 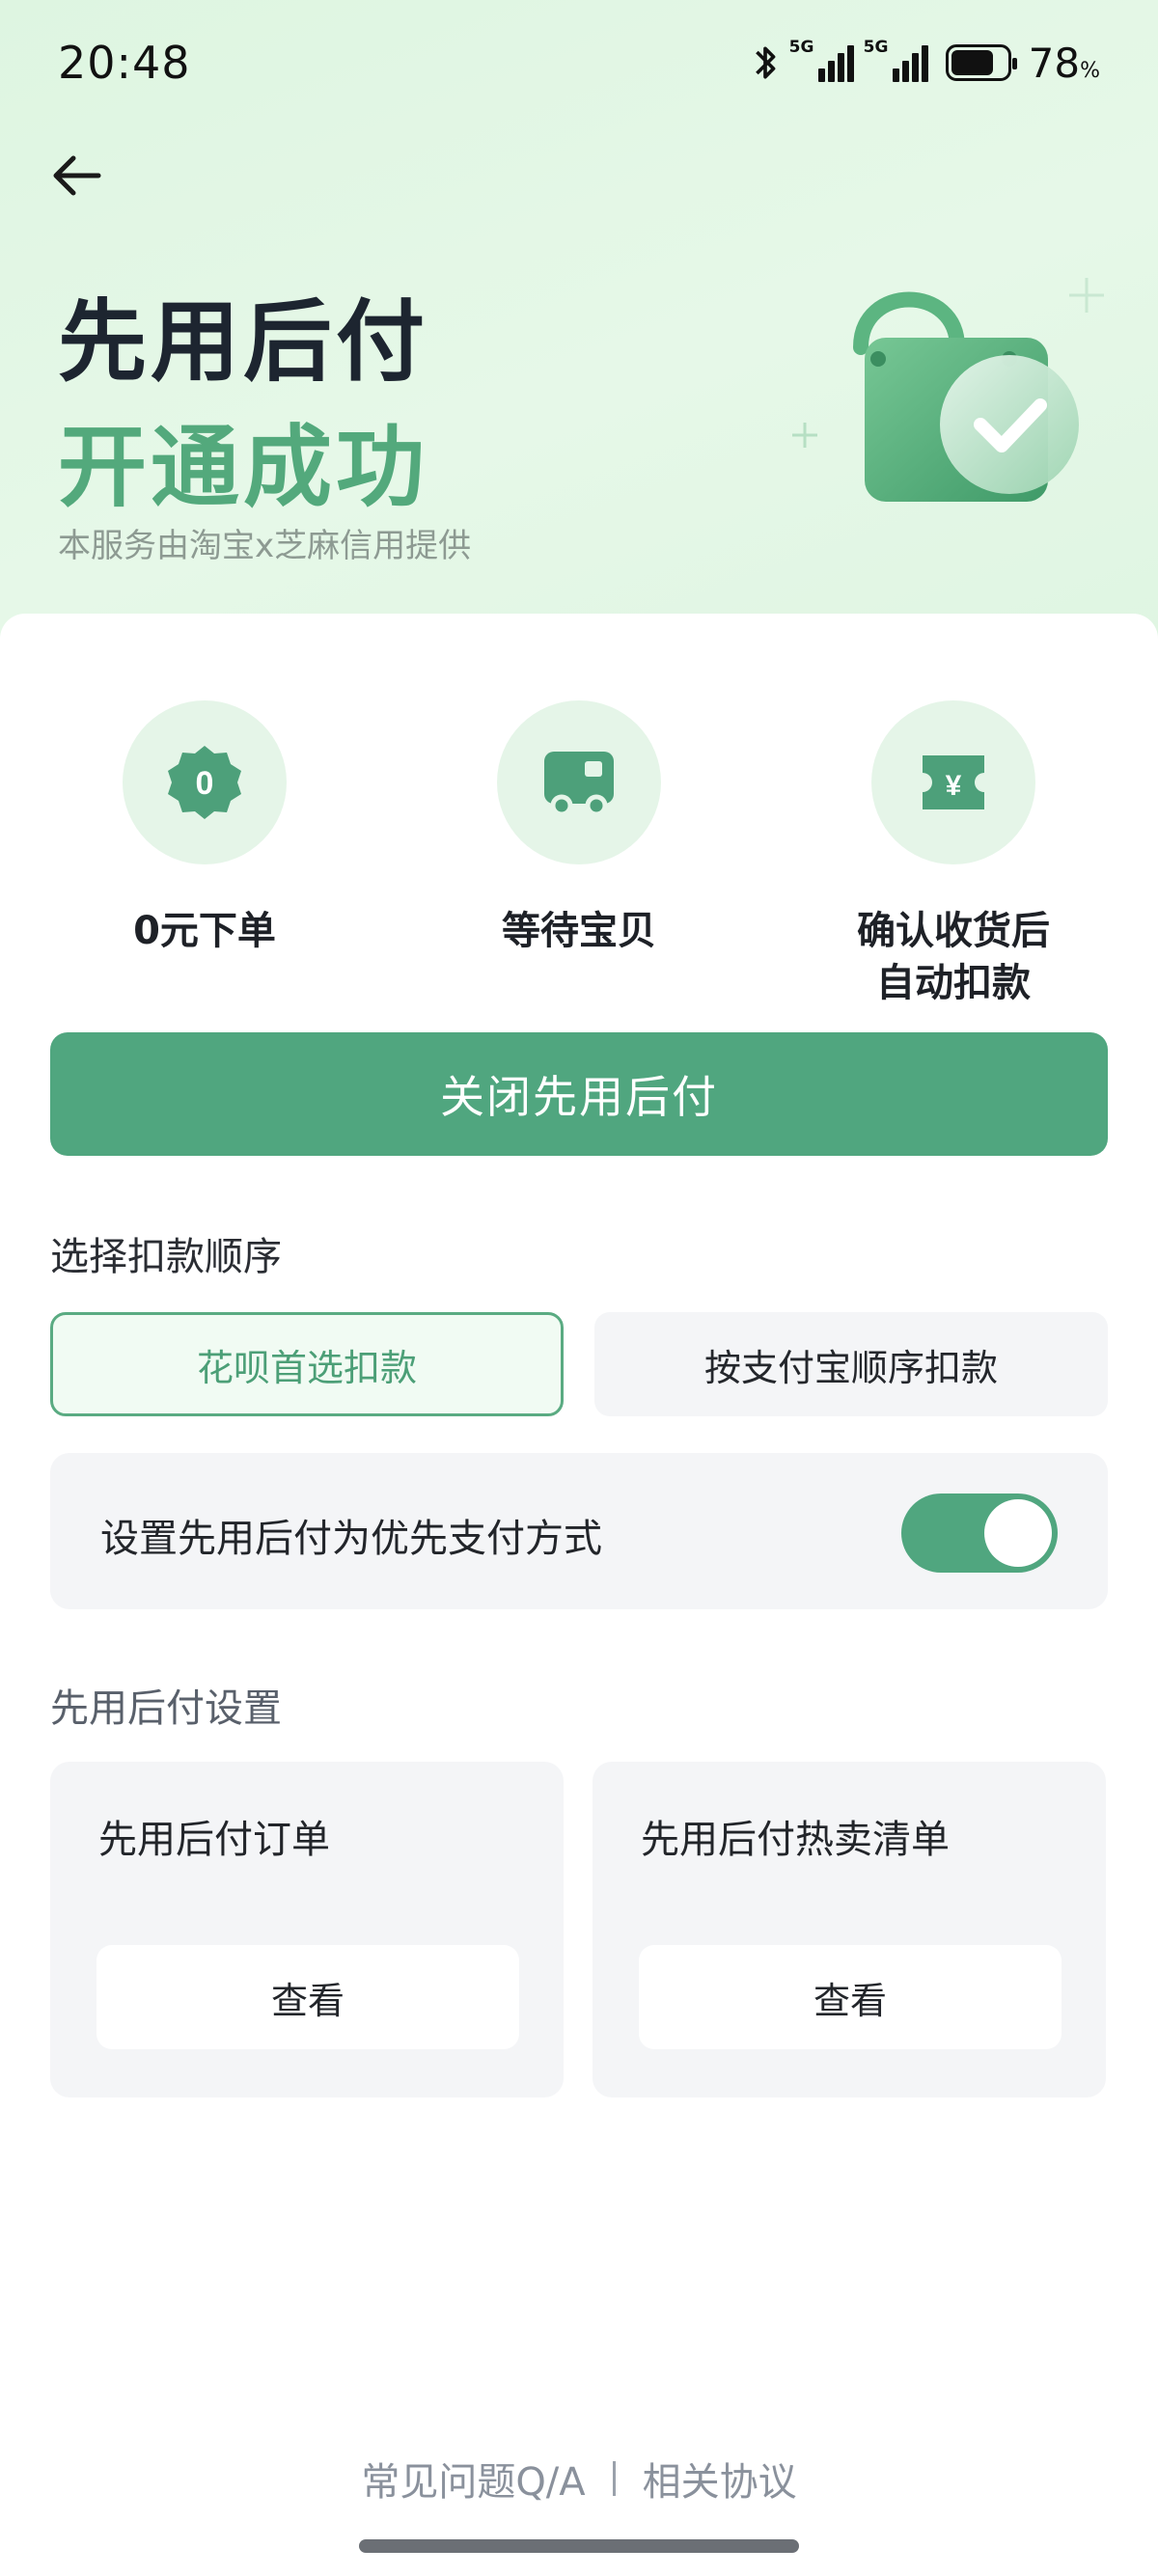 I want to click on yuan-ticket-icon: ¥, so click(x=953, y=782).